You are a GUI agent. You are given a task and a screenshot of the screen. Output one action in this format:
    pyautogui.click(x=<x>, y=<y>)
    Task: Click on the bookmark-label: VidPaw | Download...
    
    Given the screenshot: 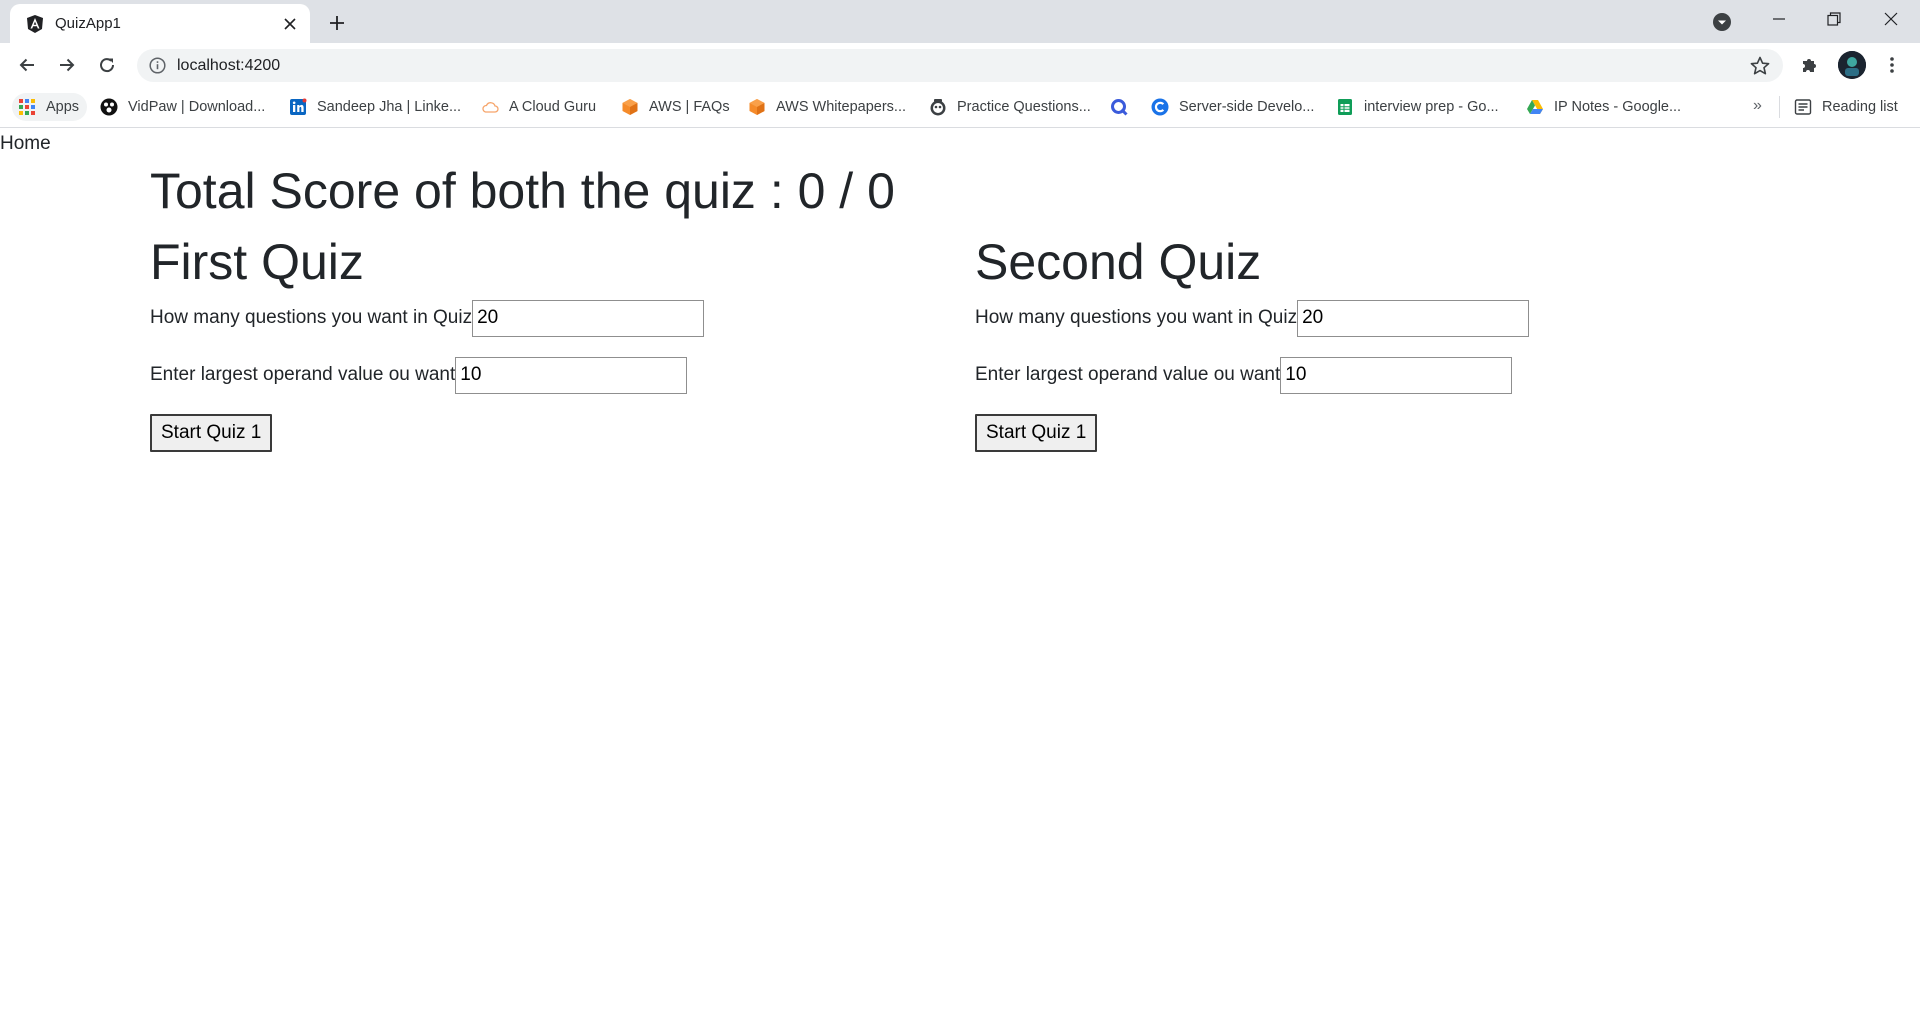 What is the action you would take?
    pyautogui.click(x=197, y=107)
    